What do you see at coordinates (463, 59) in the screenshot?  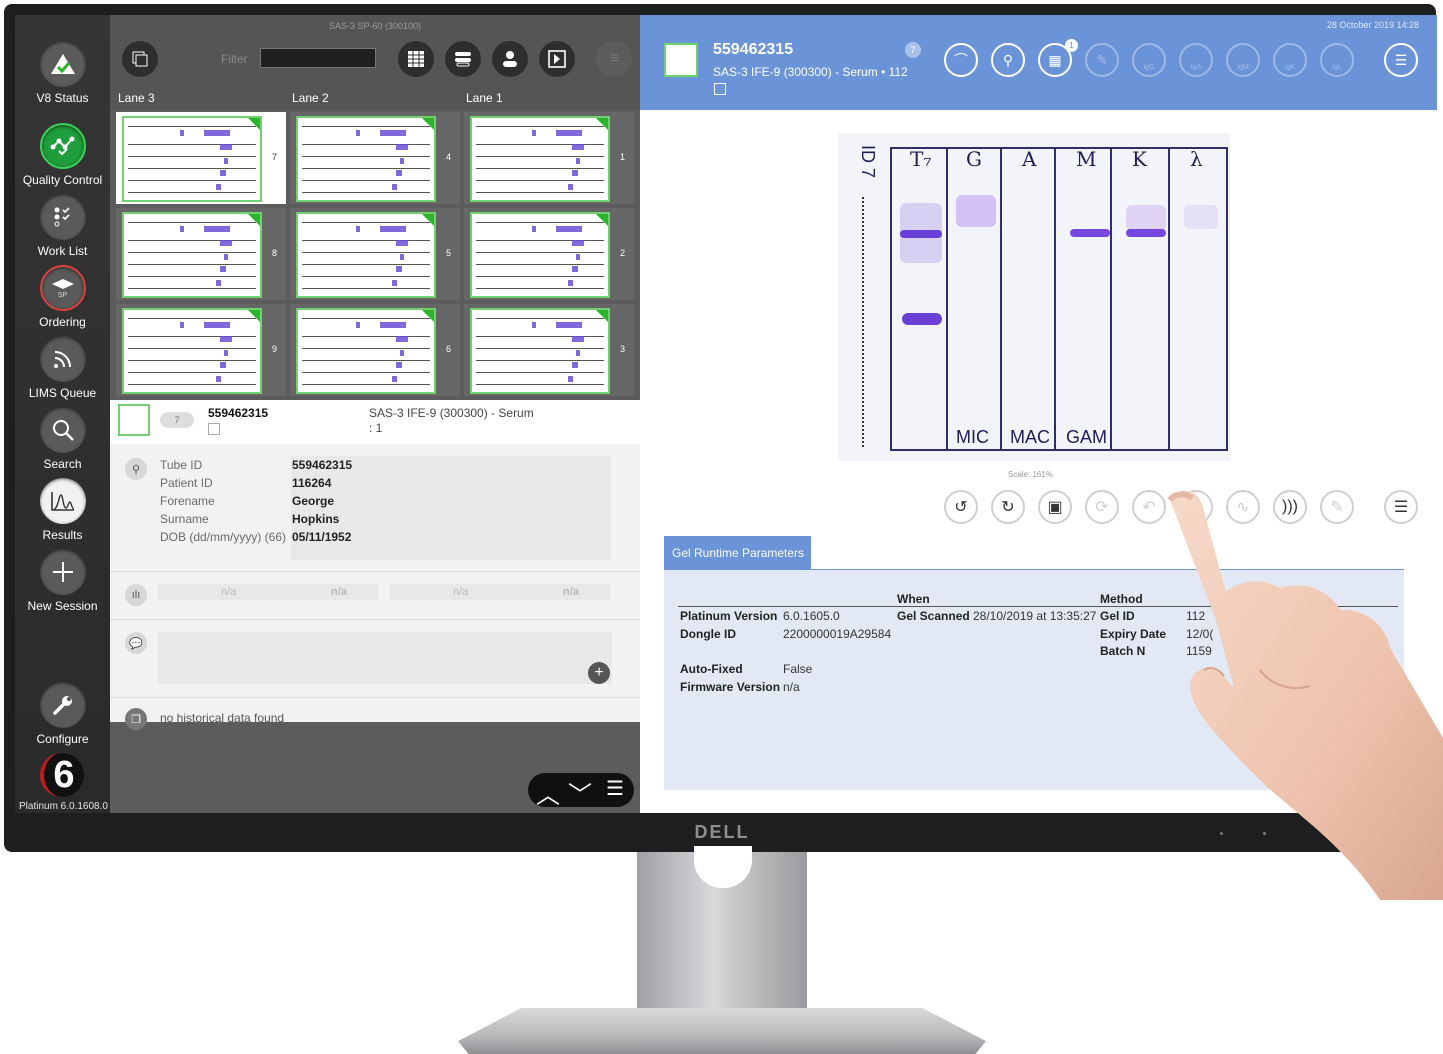 I see `sort-list-icon` at bounding box center [463, 59].